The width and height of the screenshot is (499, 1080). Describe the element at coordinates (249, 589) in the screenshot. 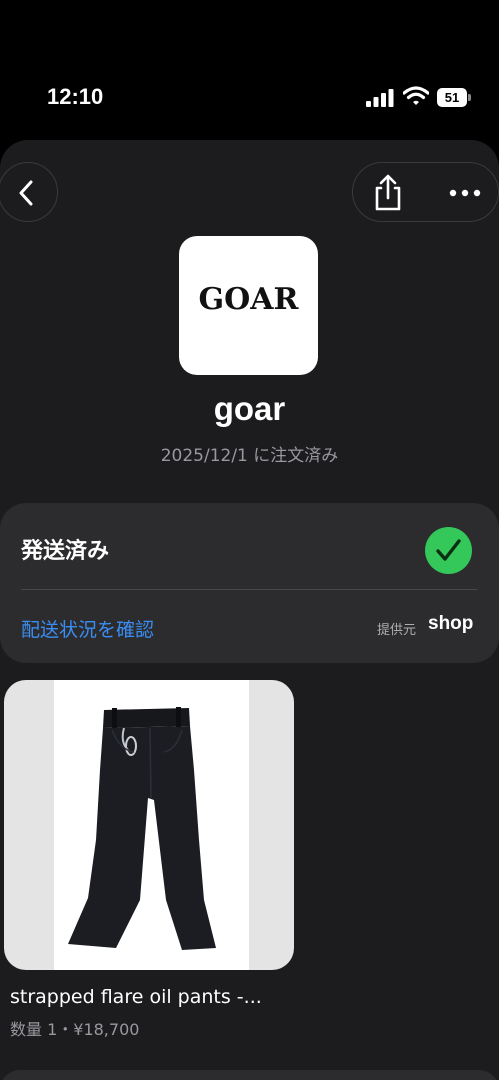

I see `card-divider` at that location.